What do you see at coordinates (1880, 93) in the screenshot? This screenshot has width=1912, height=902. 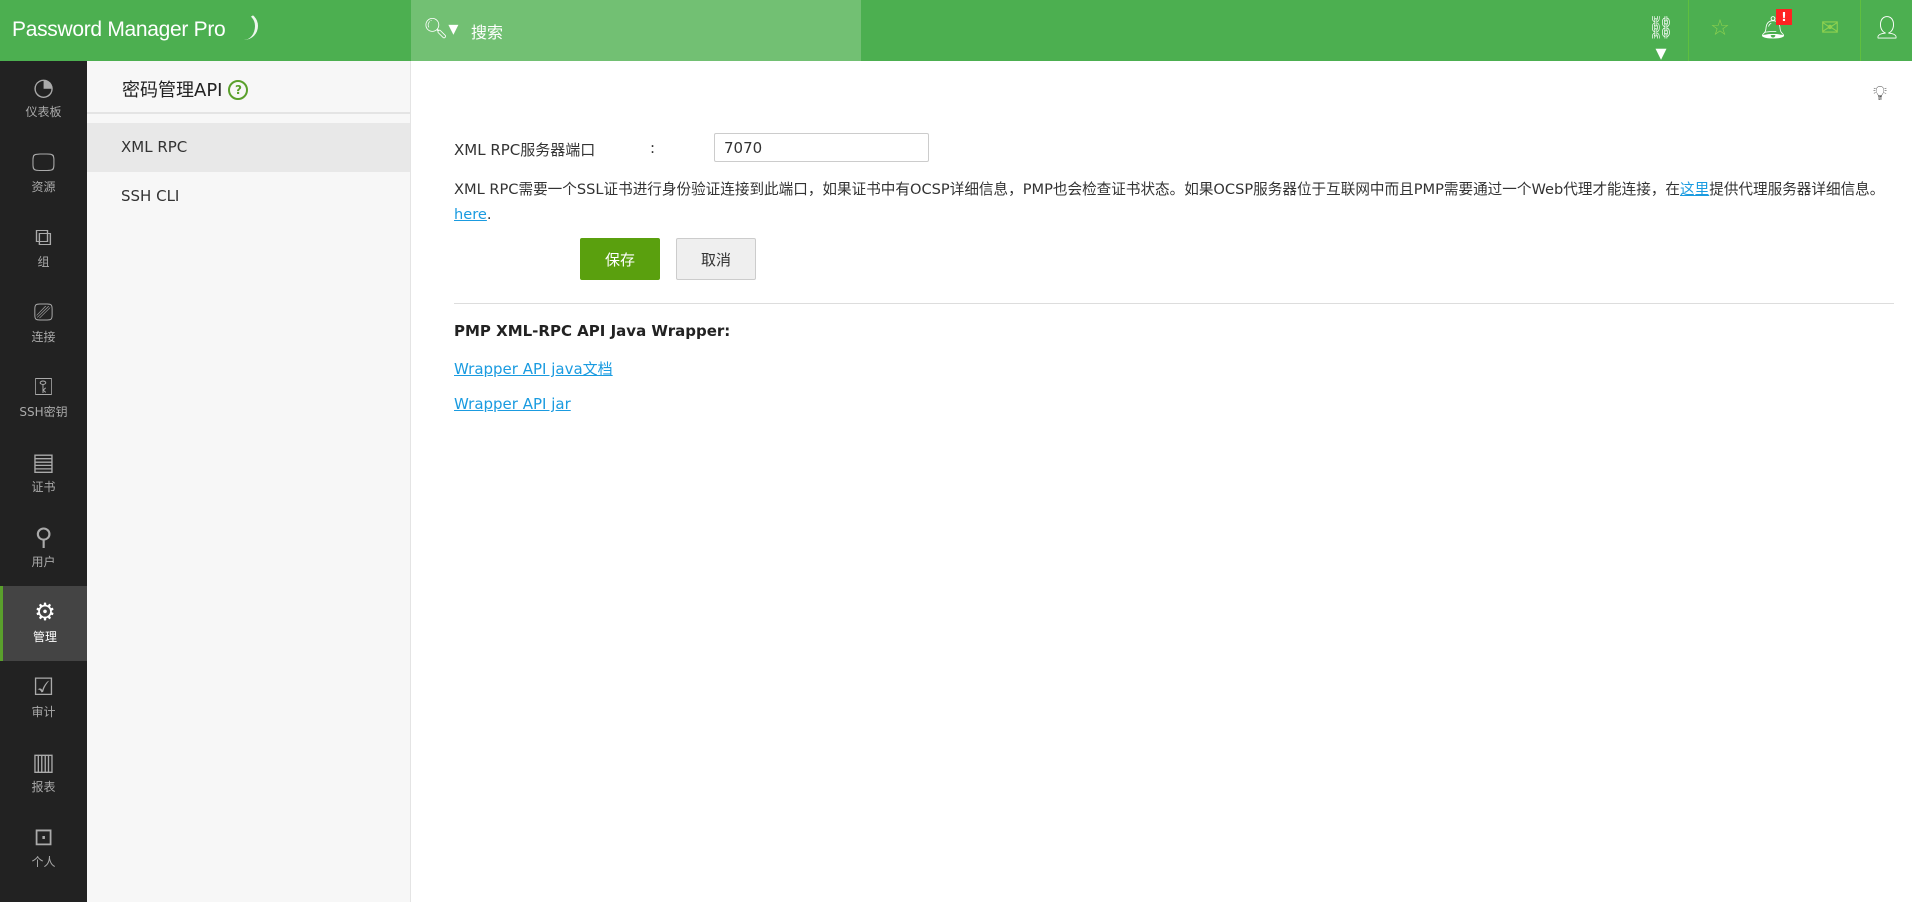 I see `lightbulb-icon: 💡︎` at bounding box center [1880, 93].